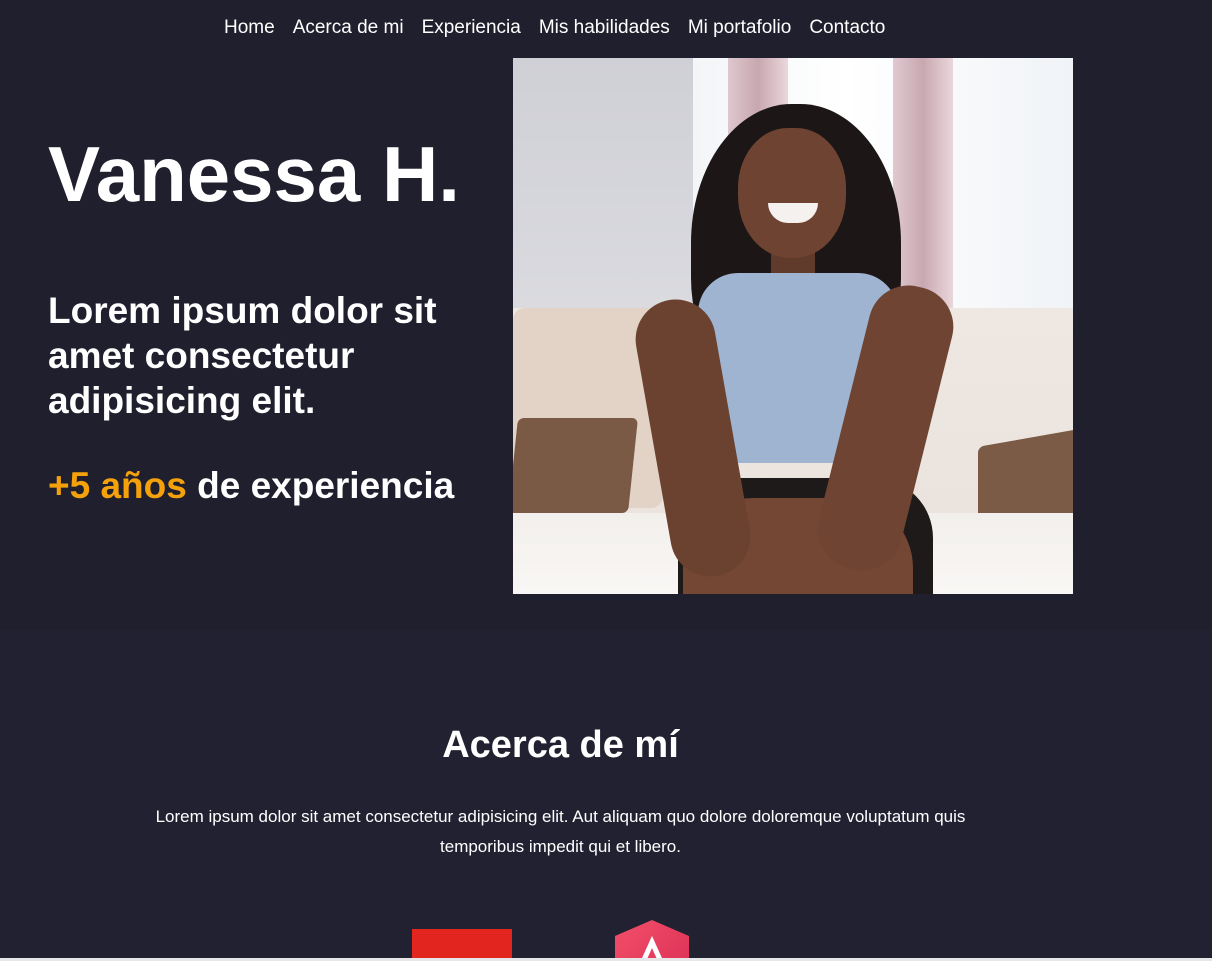 The image size is (1212, 961). I want to click on nav-link-home: Home, so click(249, 28).